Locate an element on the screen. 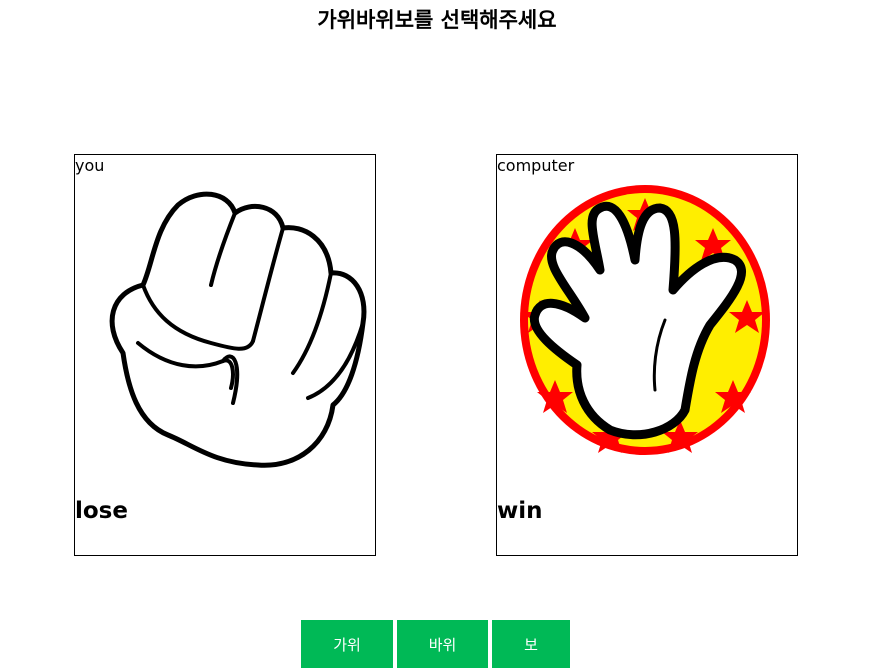 The image size is (874, 671). computer-label: computer is located at coordinates (536, 165).